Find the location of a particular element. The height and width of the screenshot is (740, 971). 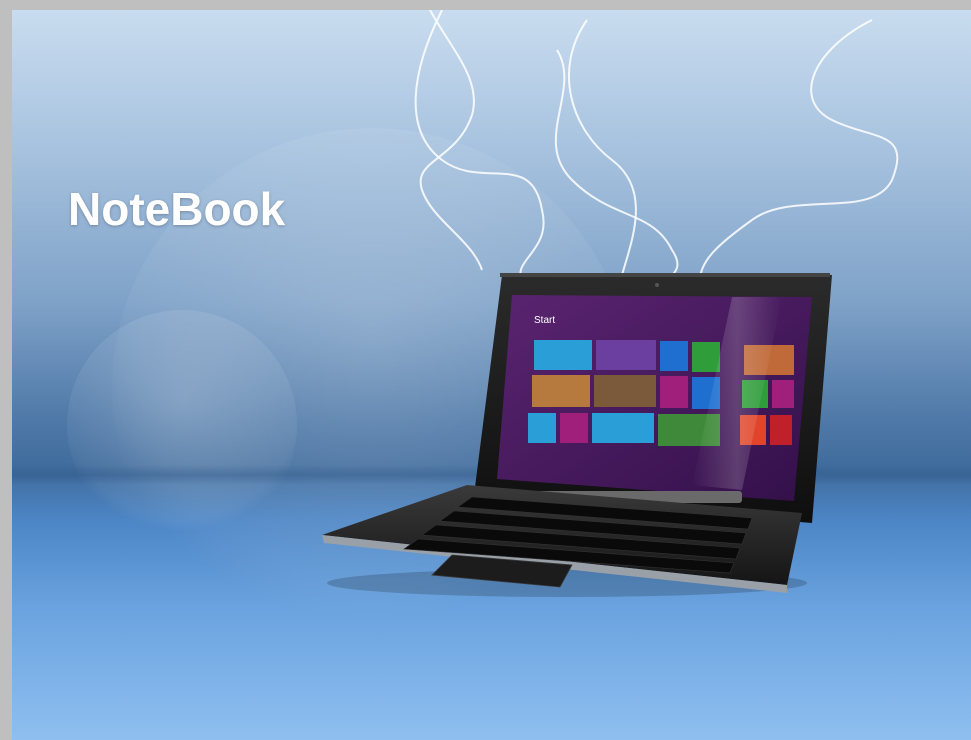

music-tile is located at coordinates (674, 392).